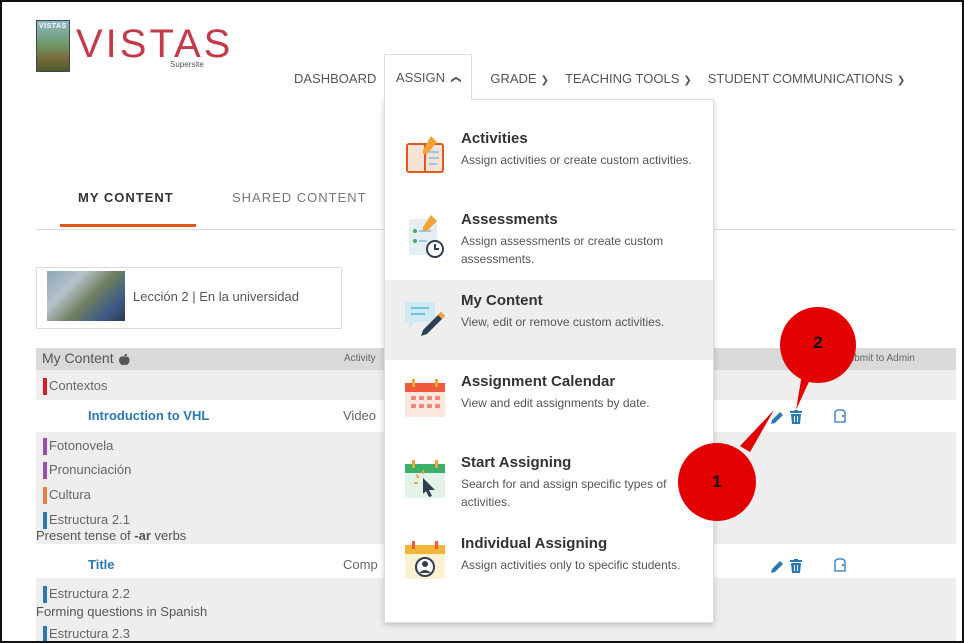 This screenshot has width=964, height=643. I want to click on menu-item-title: My Content, so click(502, 300).